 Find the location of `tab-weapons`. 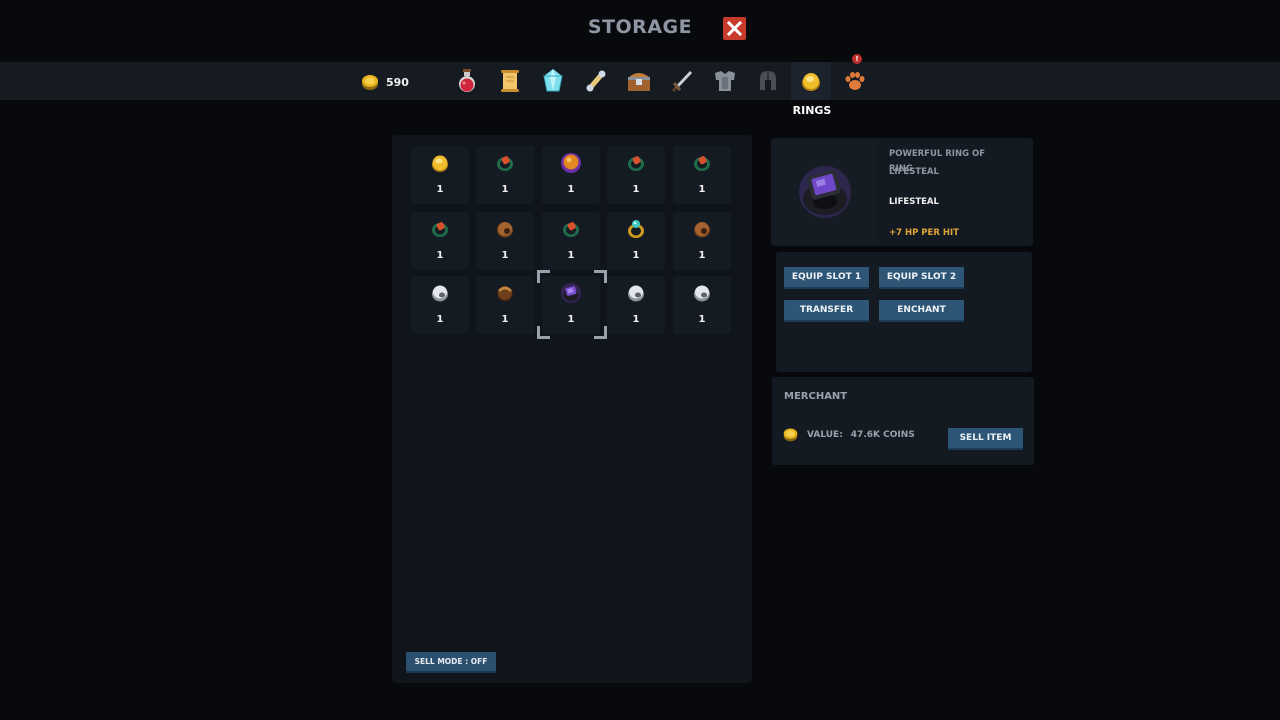

tab-weapons is located at coordinates (682, 81).